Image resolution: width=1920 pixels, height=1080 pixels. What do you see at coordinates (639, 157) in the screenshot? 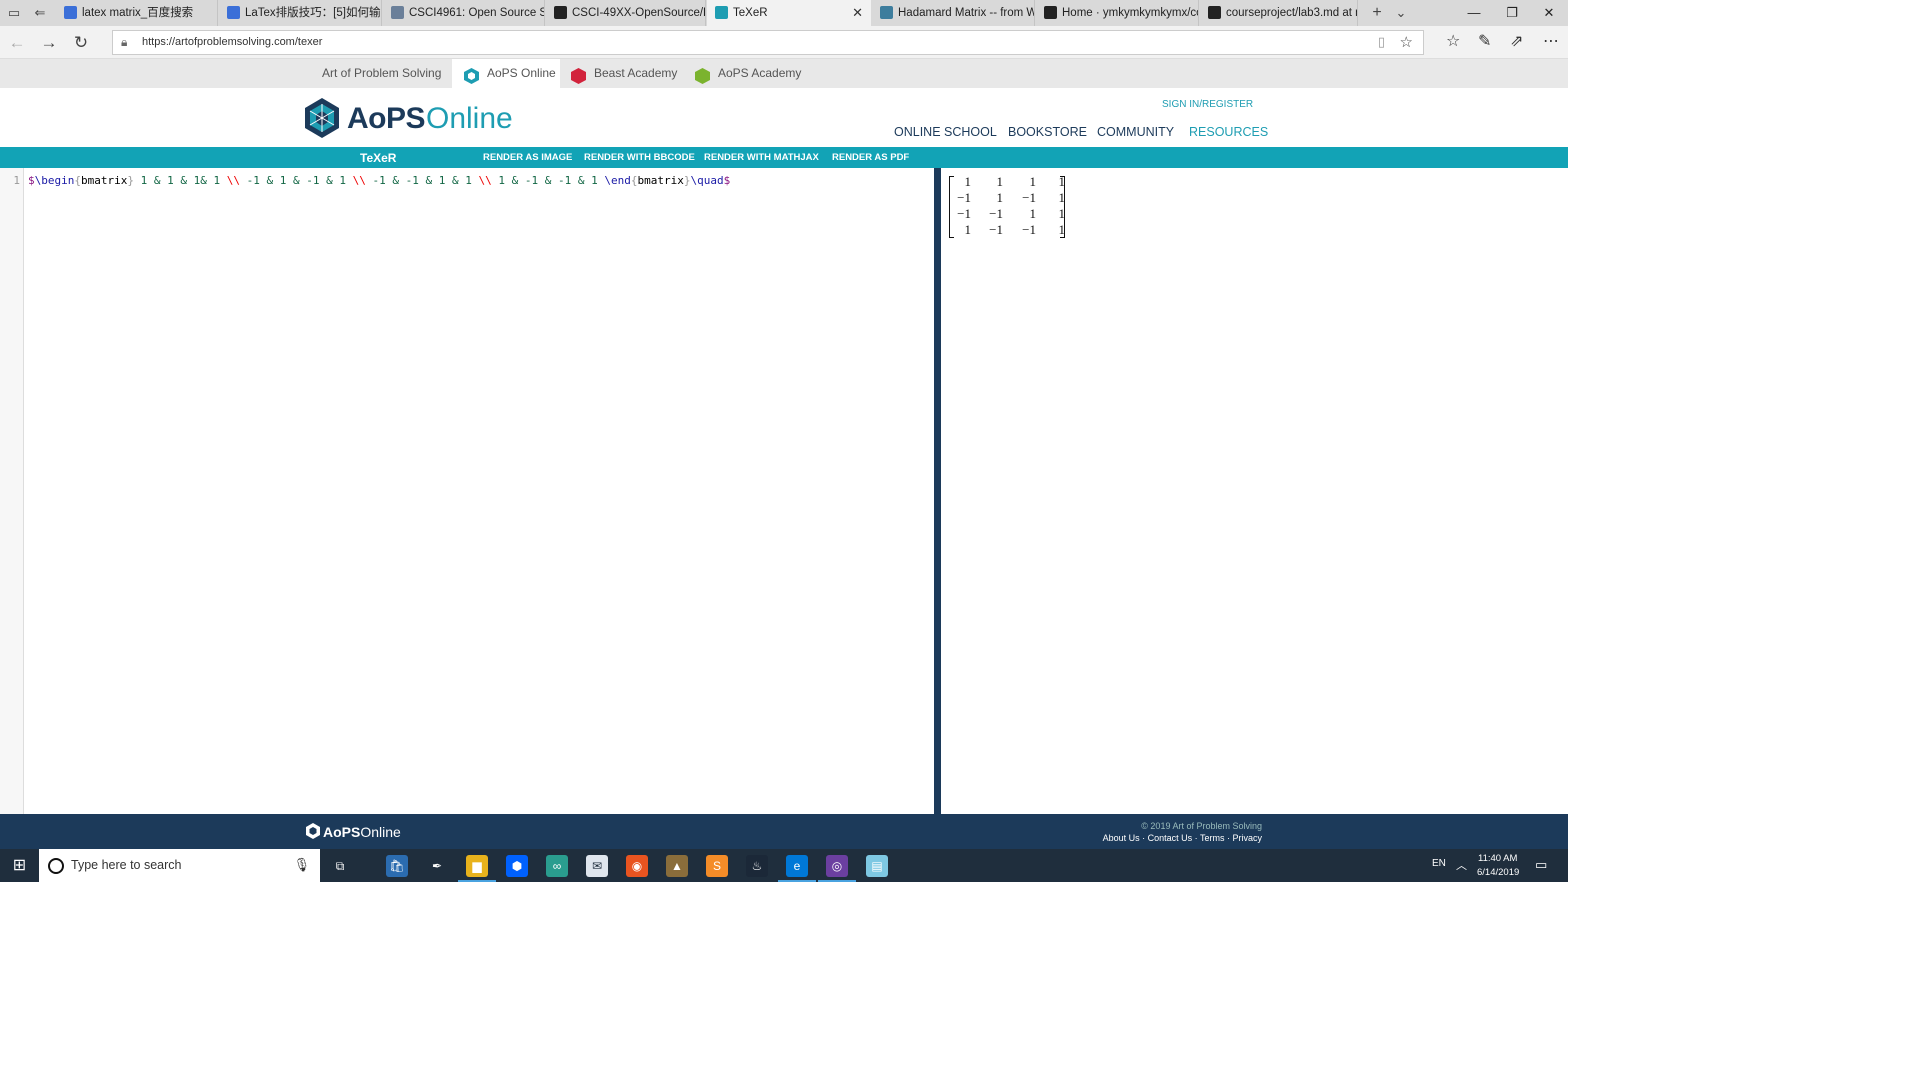
I see `render-with-bbcode-button: RENDER WITH BBCODE` at bounding box center [639, 157].